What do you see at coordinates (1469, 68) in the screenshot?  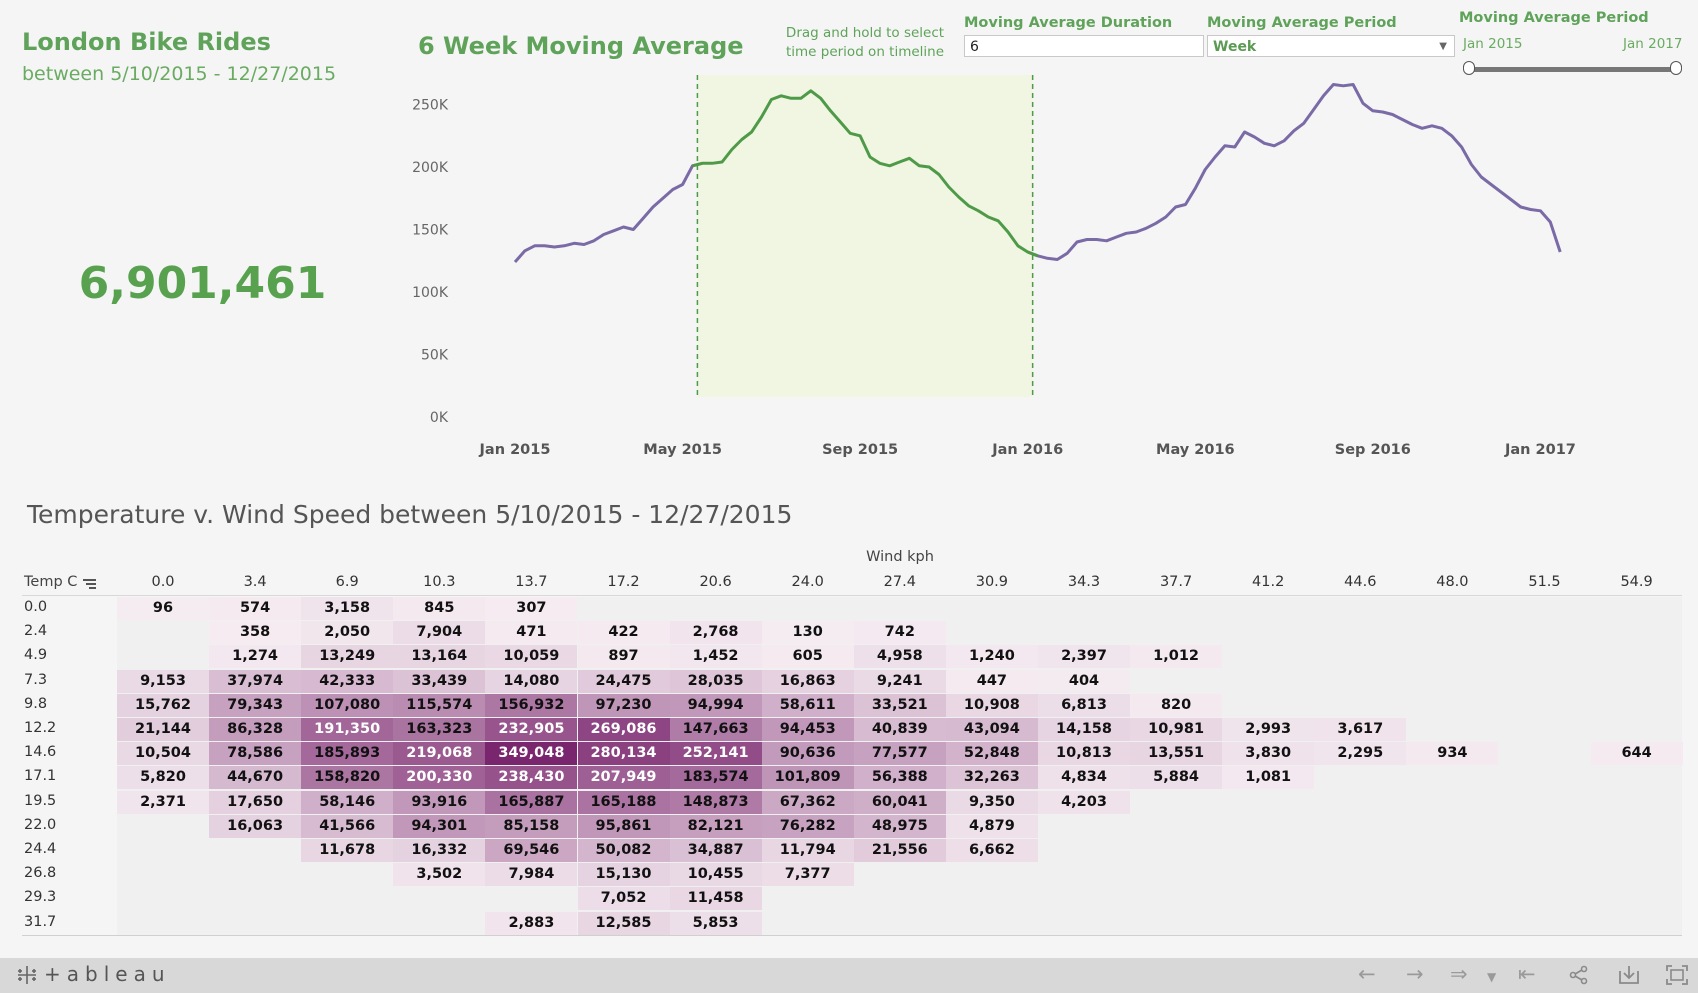 I see `slider-handle-start` at bounding box center [1469, 68].